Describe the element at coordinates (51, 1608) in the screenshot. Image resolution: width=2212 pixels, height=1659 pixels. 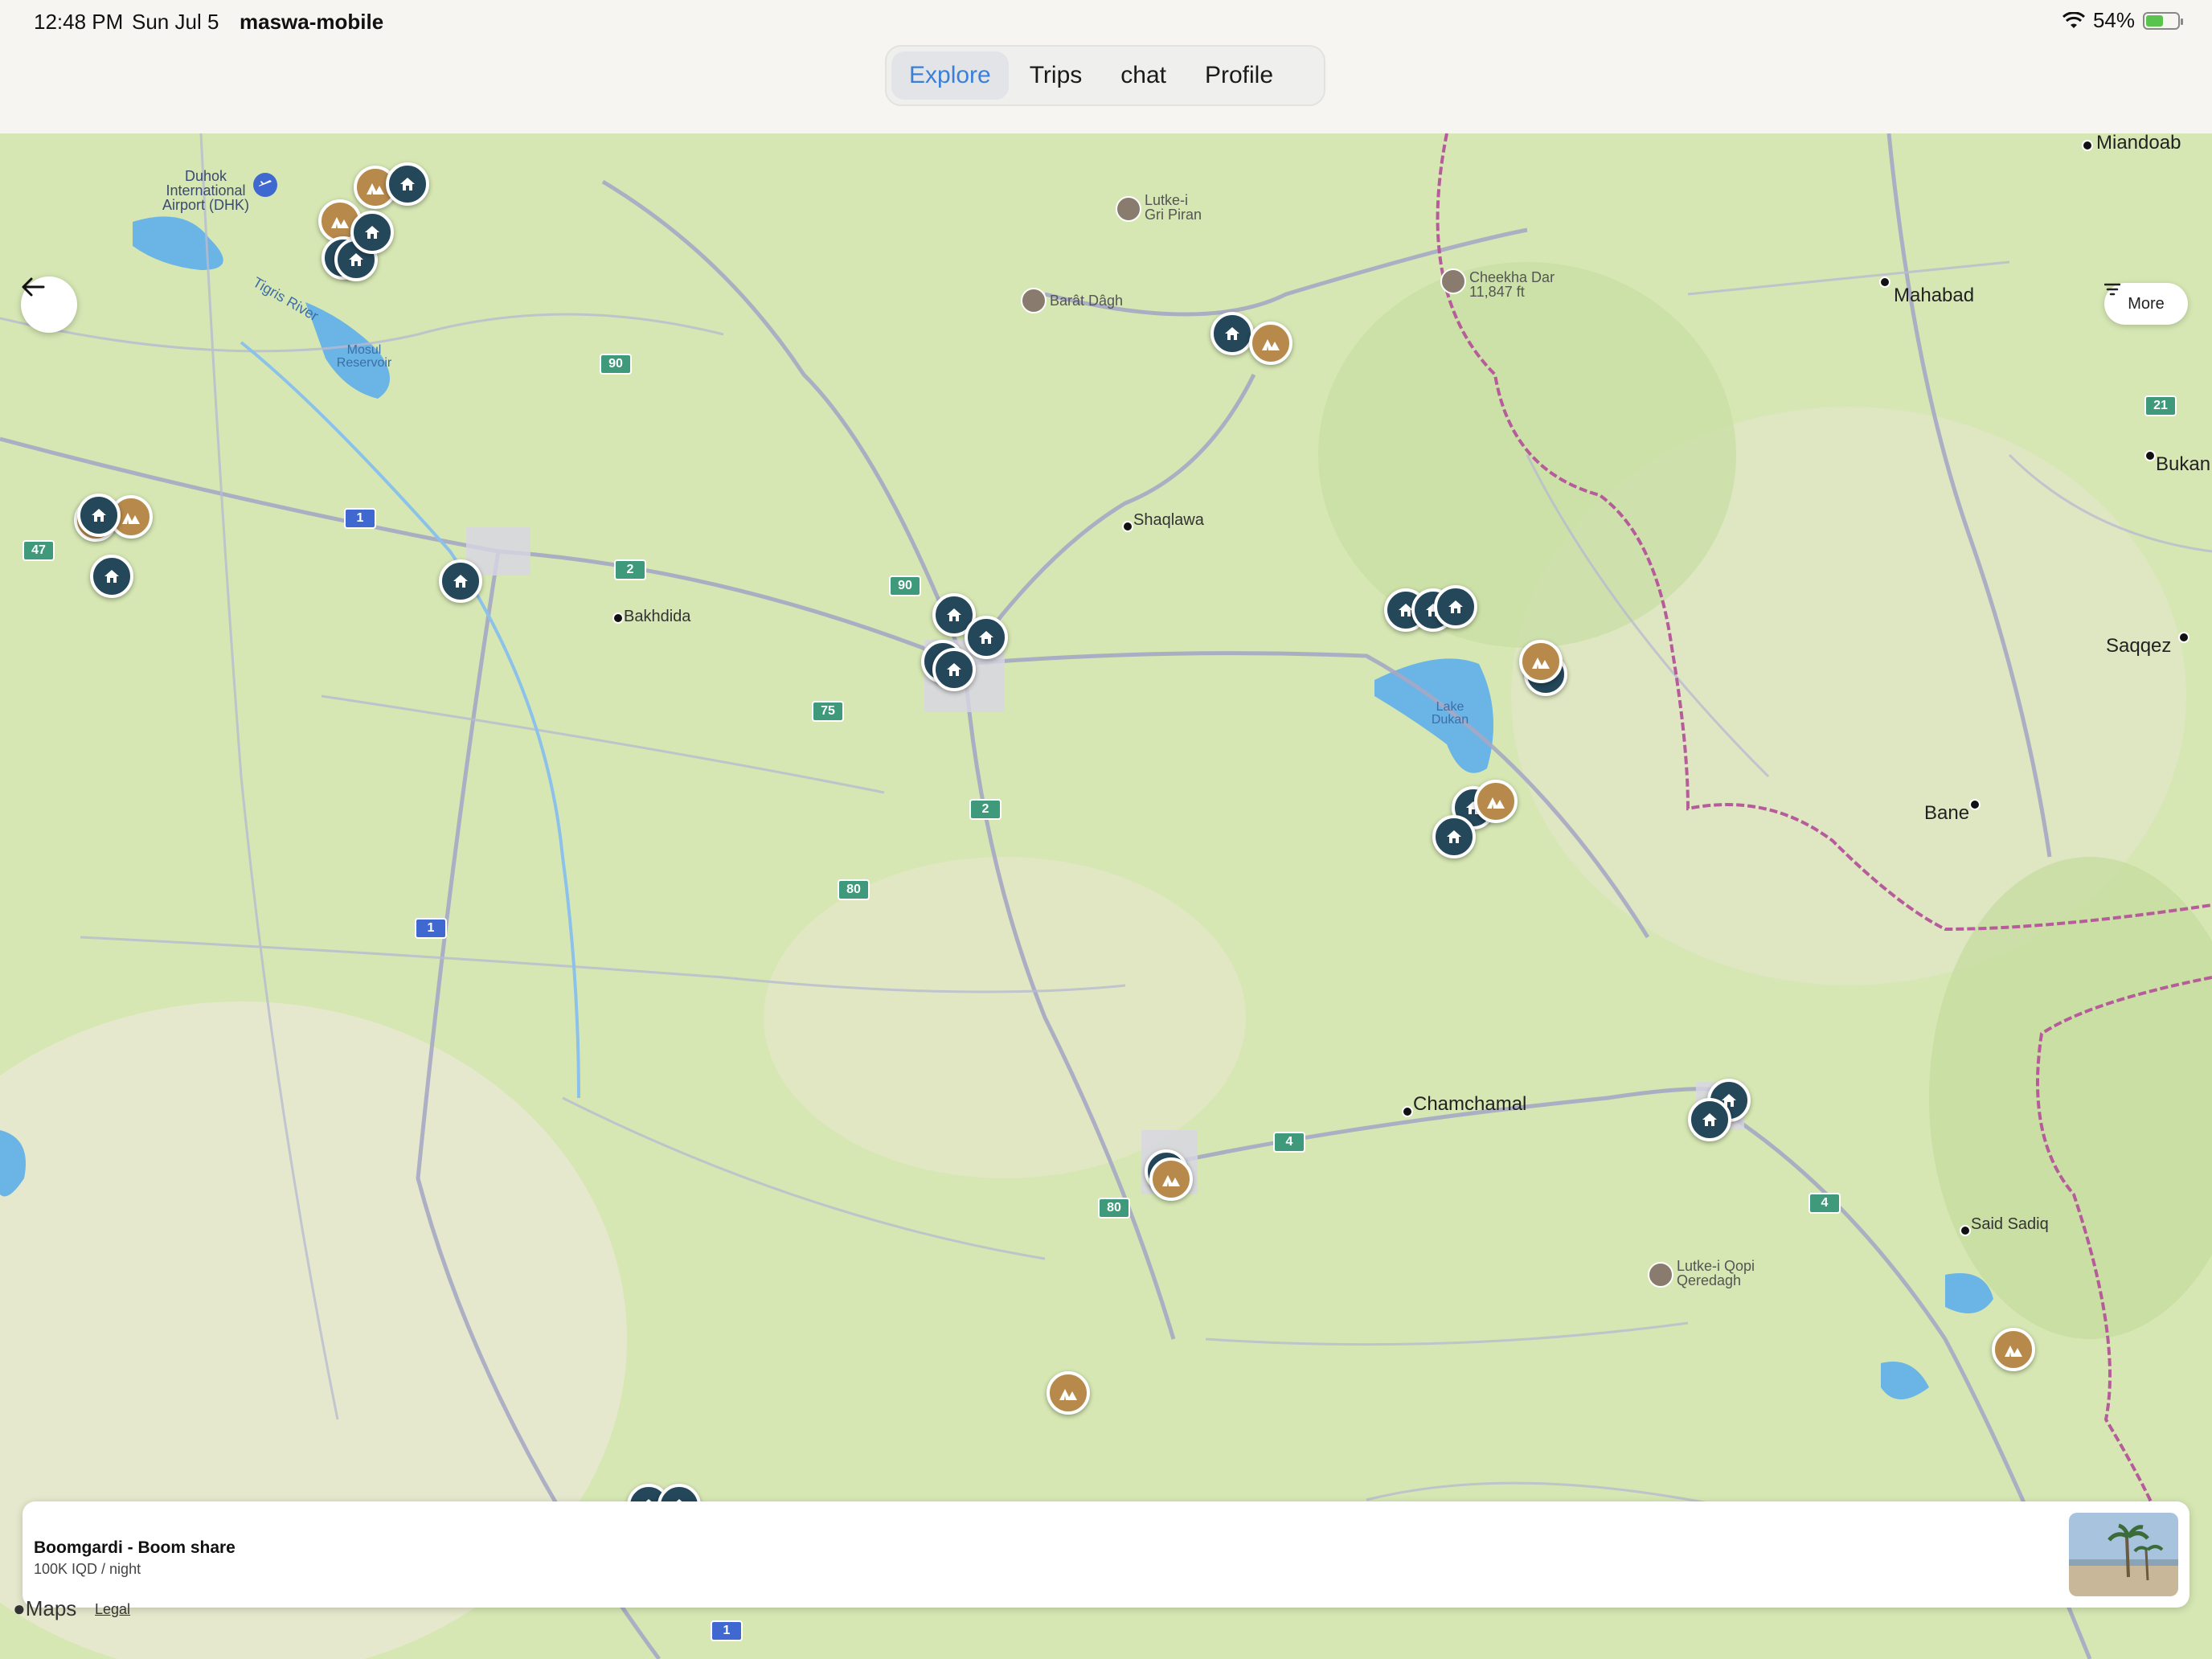
I see `maps-text: Maps` at that location.